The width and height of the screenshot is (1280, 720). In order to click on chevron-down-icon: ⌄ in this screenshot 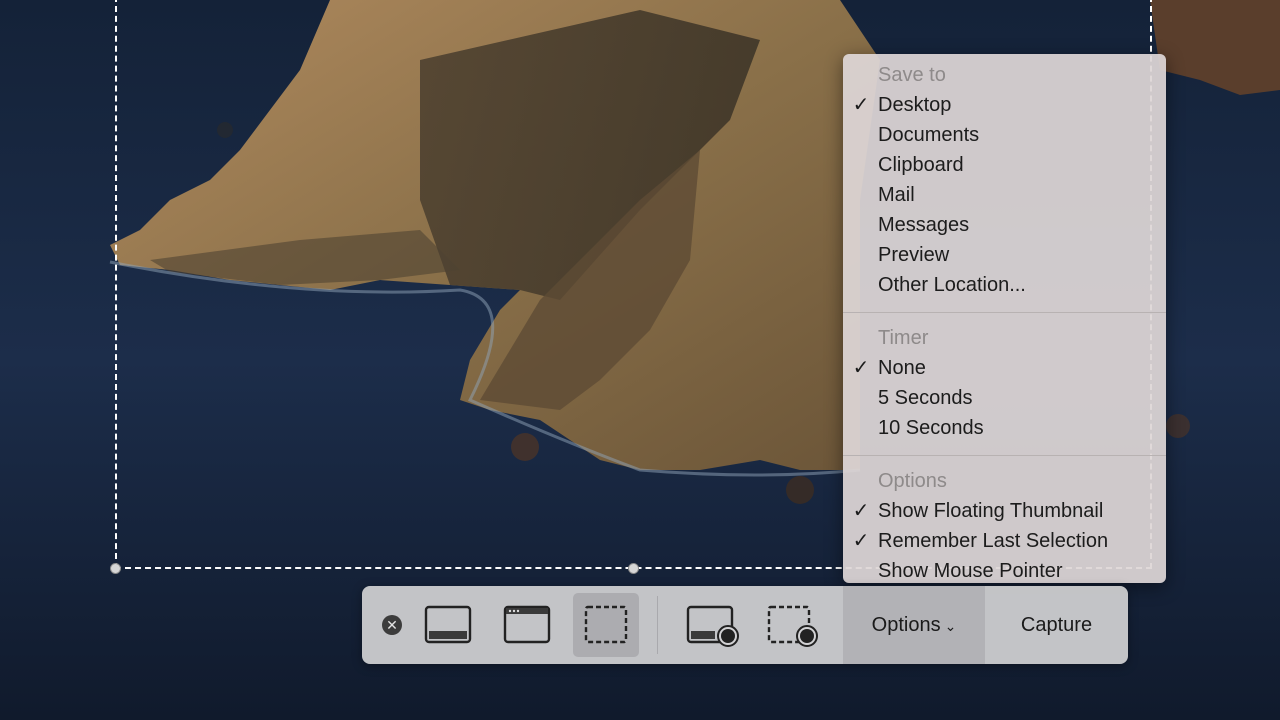, I will do `click(950, 626)`.